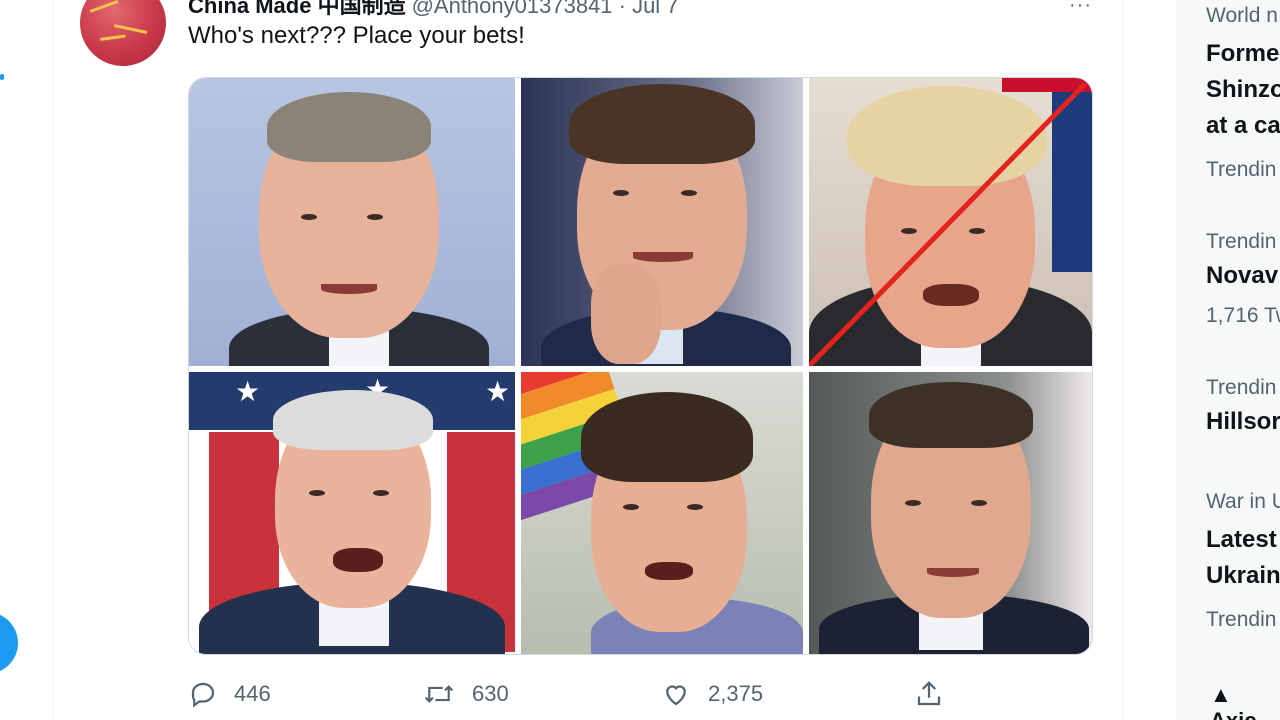 This screenshot has height=720, width=1280. I want to click on trend-category: World n, so click(1242, 15).